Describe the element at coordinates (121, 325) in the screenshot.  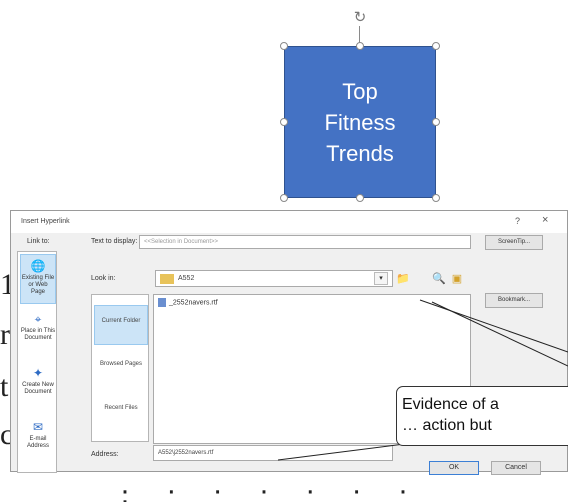
I see `current-folder-tab: Current Folder` at that location.